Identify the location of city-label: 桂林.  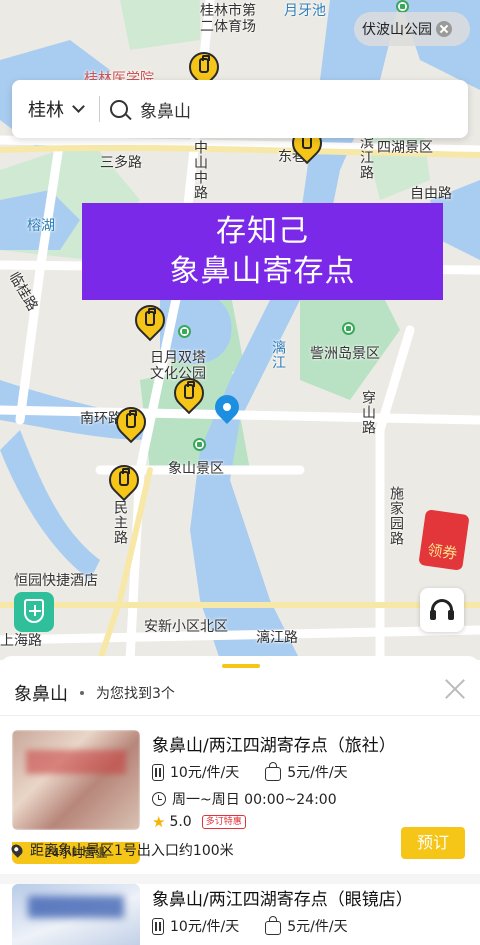
(46, 110).